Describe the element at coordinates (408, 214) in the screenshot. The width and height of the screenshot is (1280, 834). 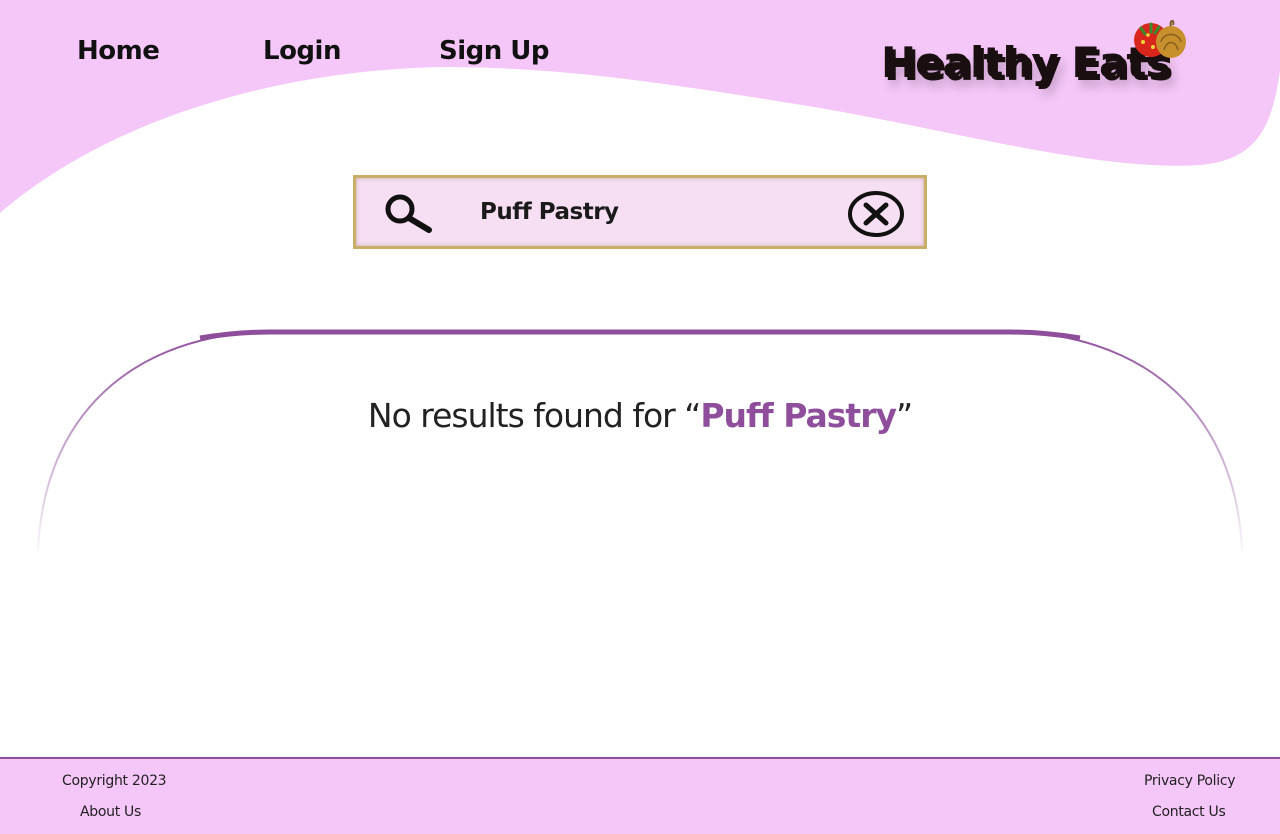
I see `search-icon` at that location.